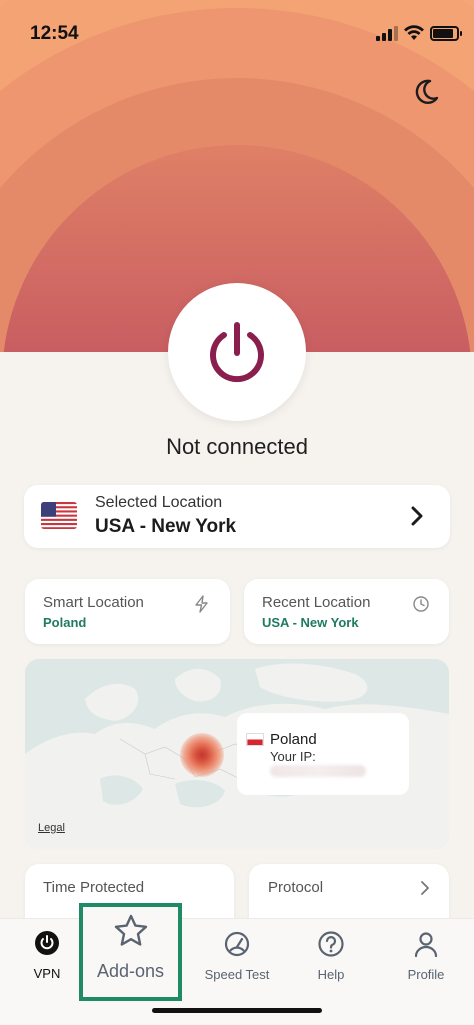 The image size is (474, 1025). Describe the element at coordinates (323, 754) in the screenshot. I see `map-location-popup` at that location.